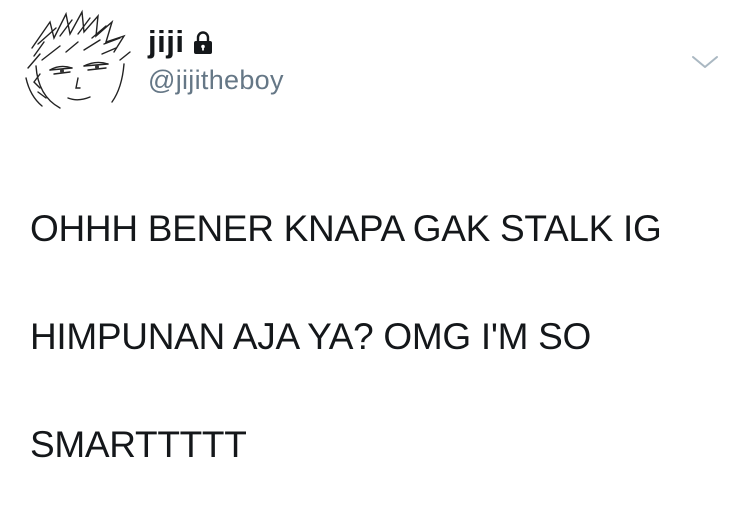 Image resolution: width=750 pixels, height=526 pixels. I want to click on chevron-down-icon, so click(705, 62).